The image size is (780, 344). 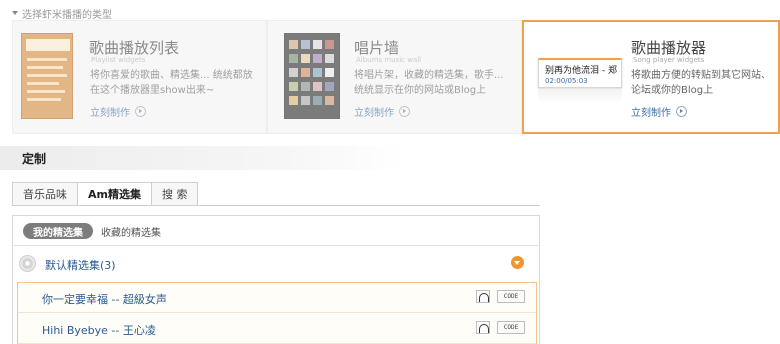 What do you see at coordinates (104, 299) in the screenshot?
I see `song-title-link: 你一定要幸福 -- 超級女声` at bounding box center [104, 299].